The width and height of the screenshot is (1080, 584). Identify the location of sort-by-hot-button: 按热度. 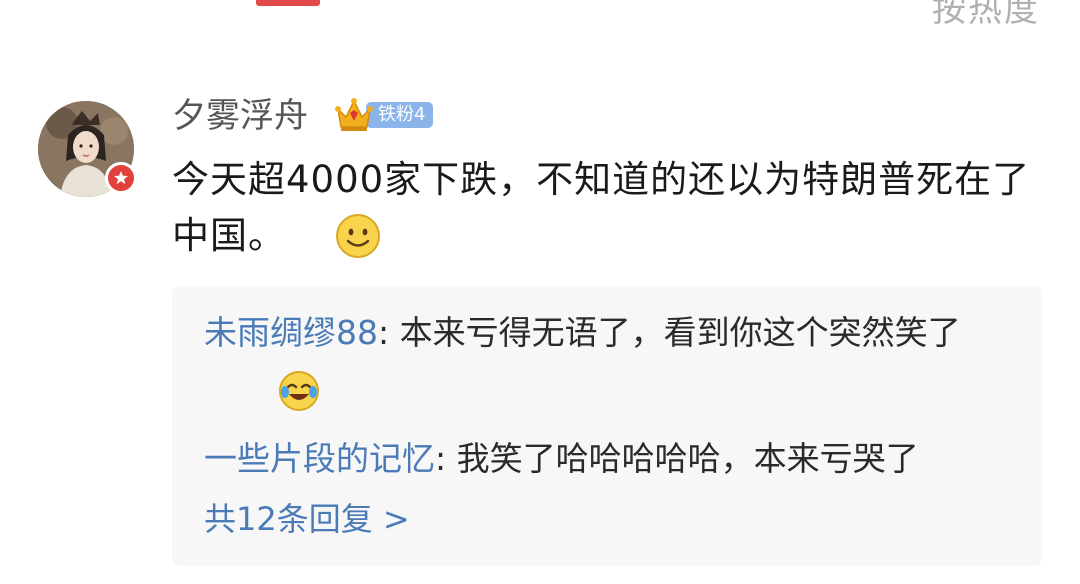
(986, 15).